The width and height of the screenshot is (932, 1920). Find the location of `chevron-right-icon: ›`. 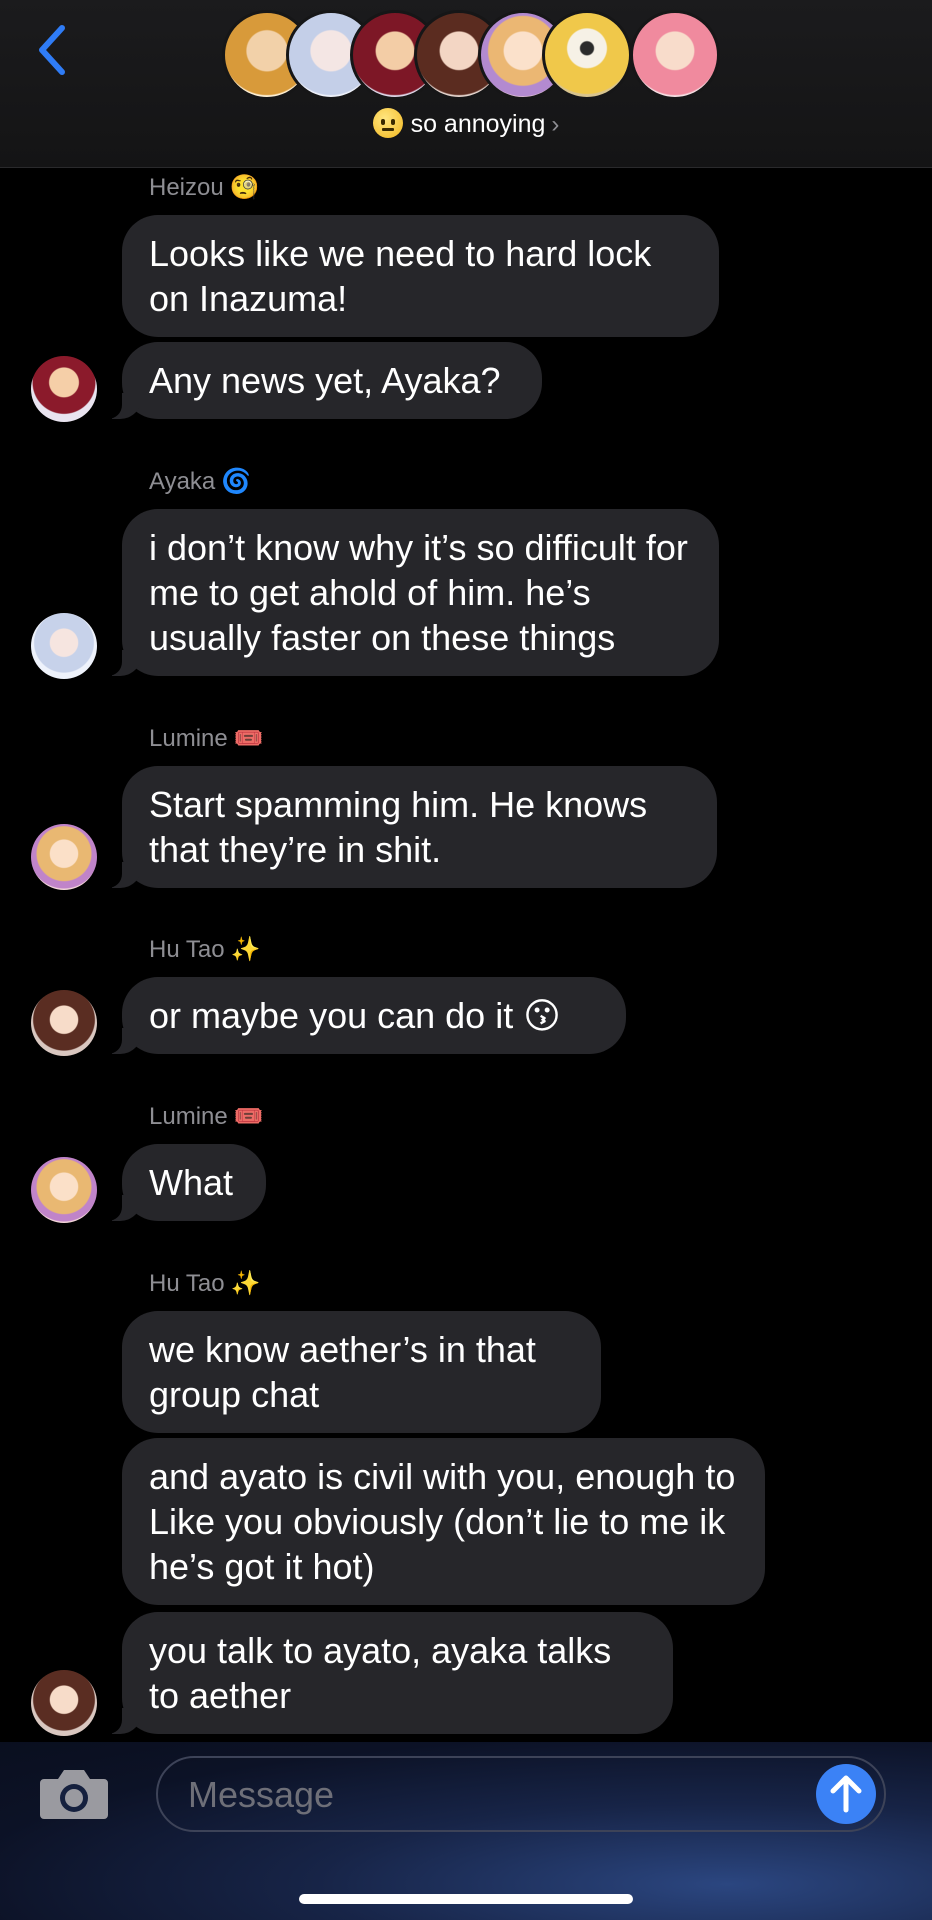

chevron-right-icon: › is located at coordinates (555, 124).